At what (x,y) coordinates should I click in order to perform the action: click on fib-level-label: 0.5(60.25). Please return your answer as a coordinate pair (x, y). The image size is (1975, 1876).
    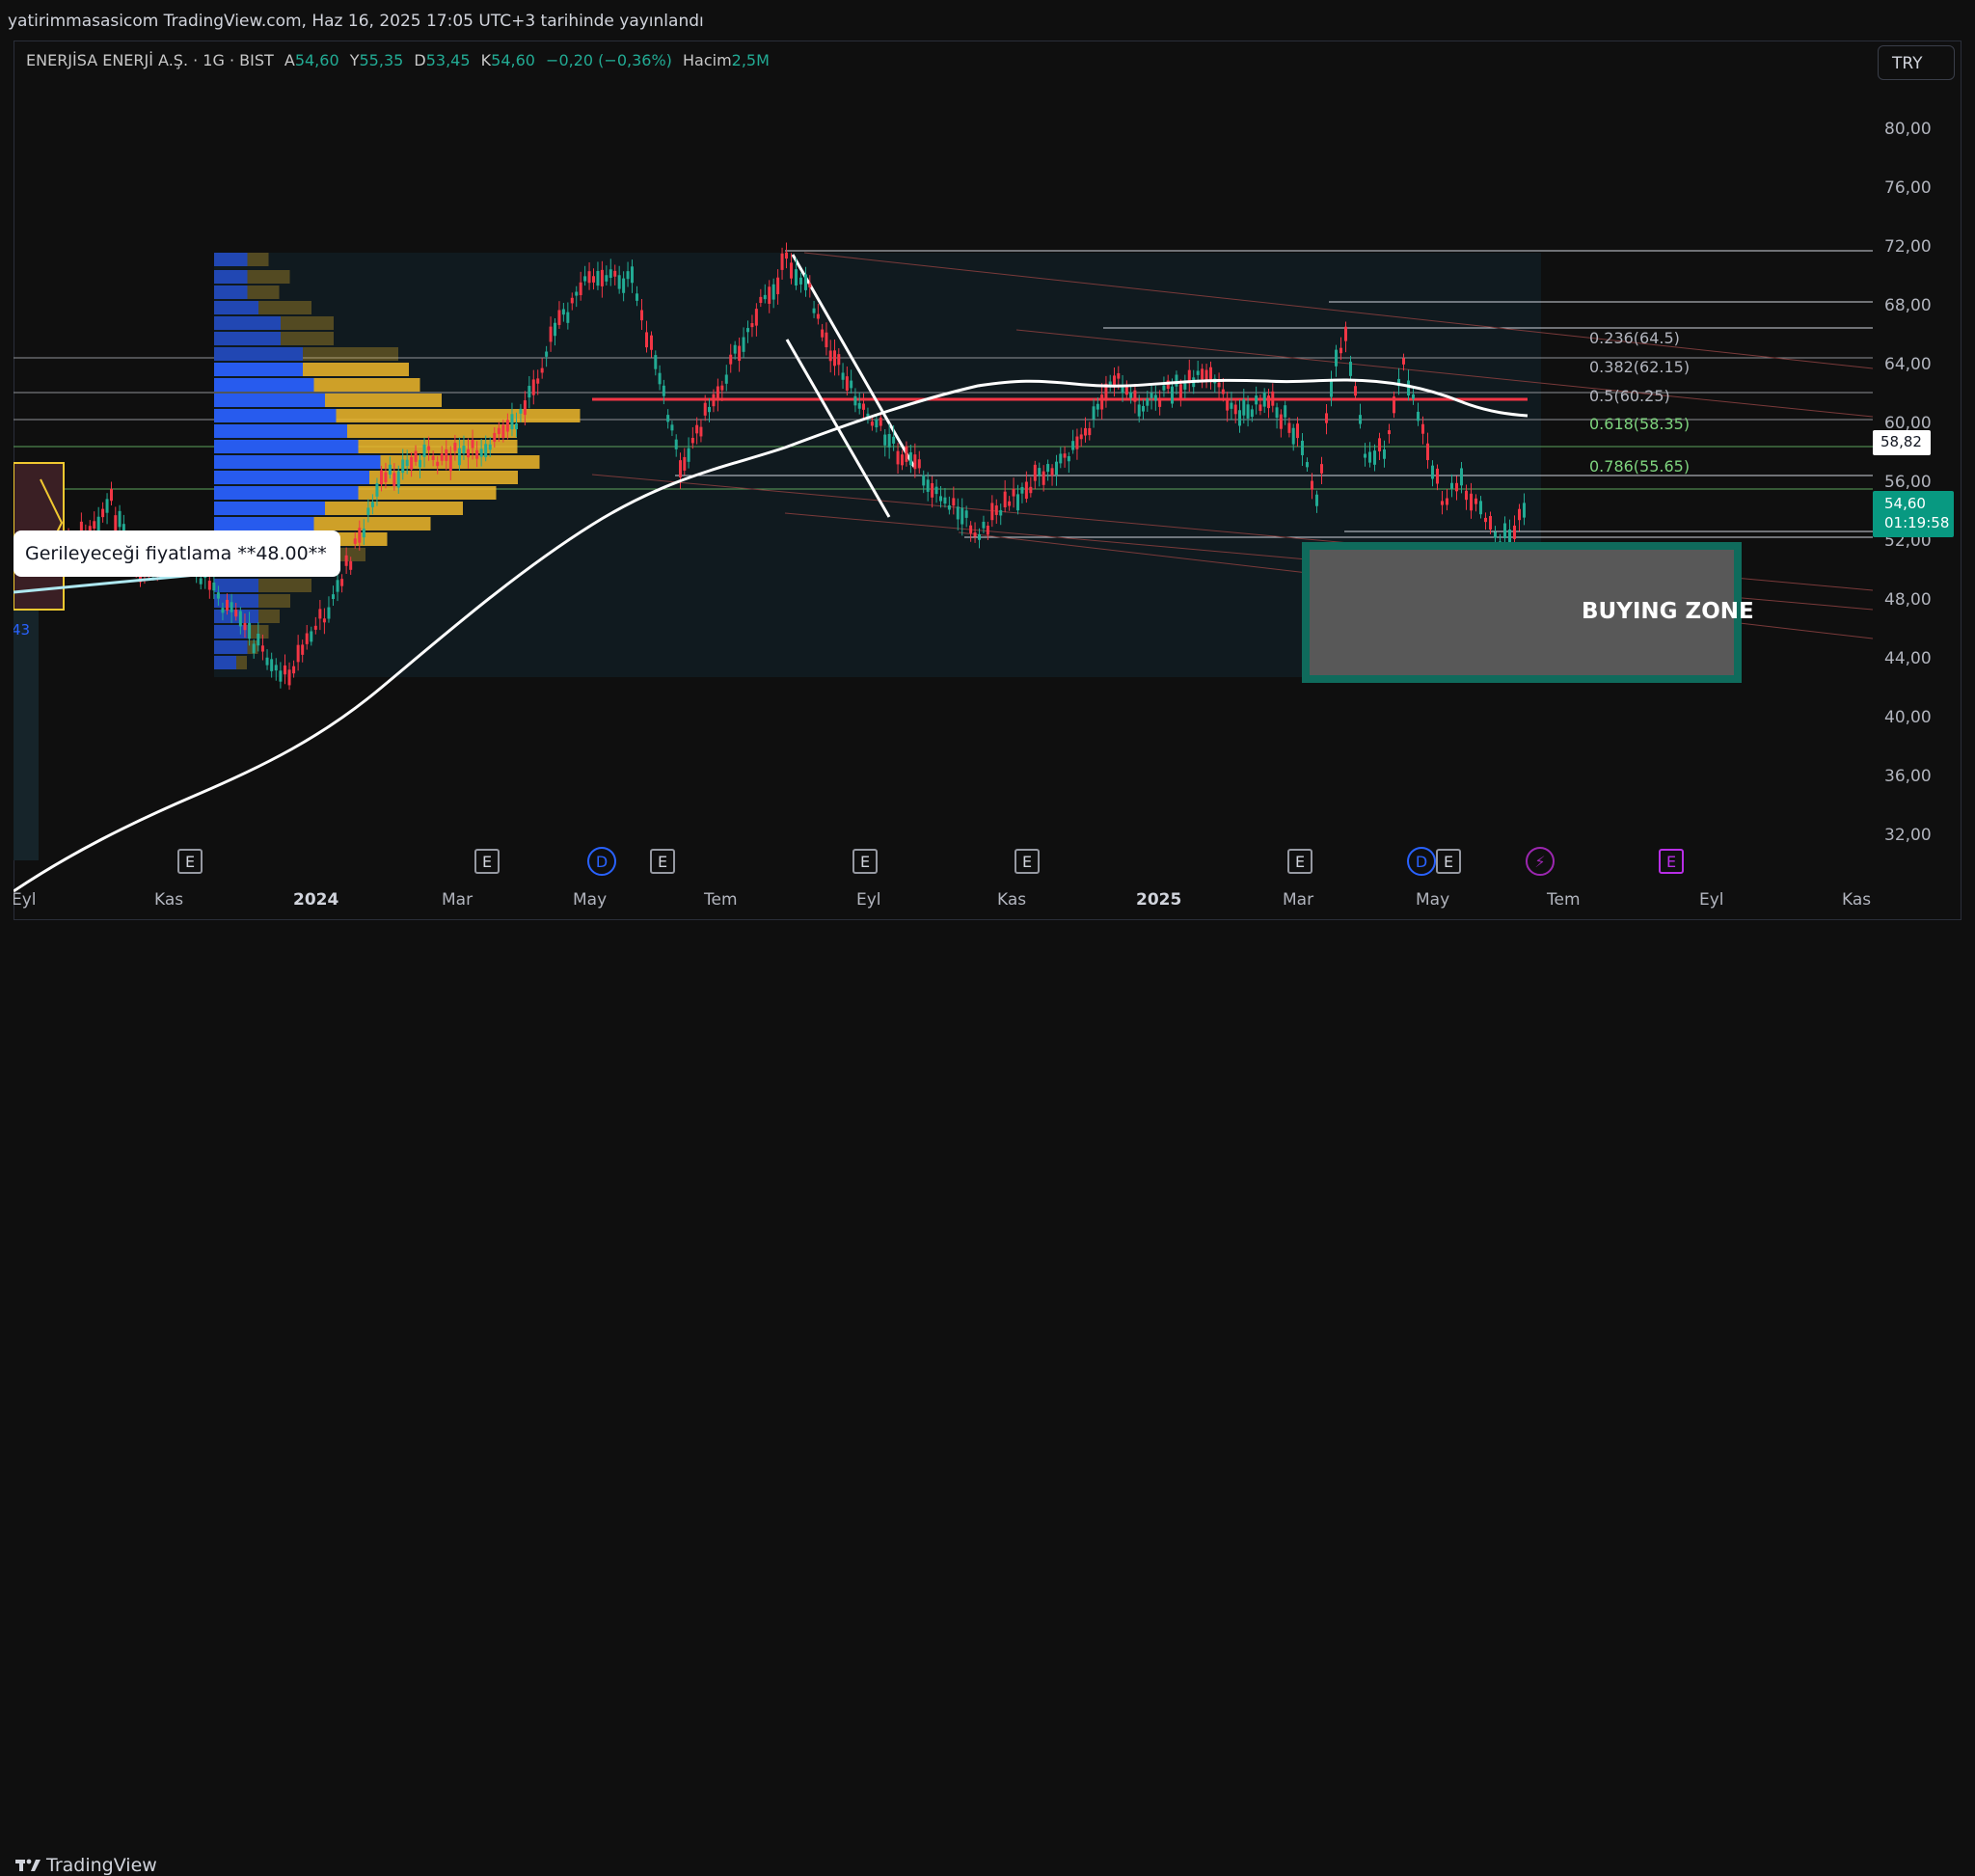
    Looking at the image, I should click on (1630, 396).